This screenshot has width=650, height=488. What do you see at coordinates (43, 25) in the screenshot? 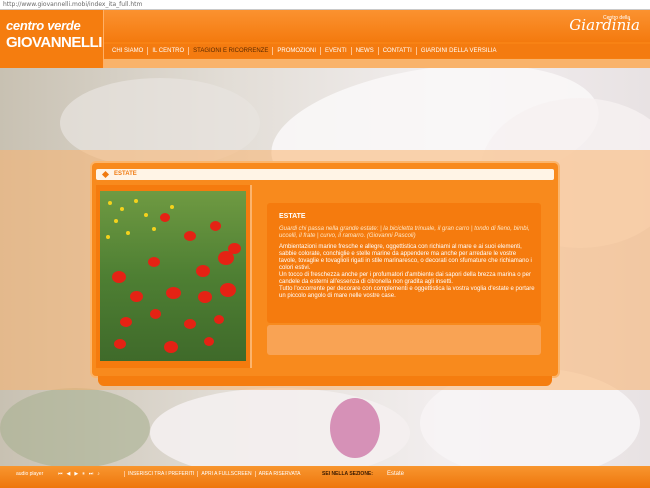
I see `logo-line-1: centro verde` at bounding box center [43, 25].